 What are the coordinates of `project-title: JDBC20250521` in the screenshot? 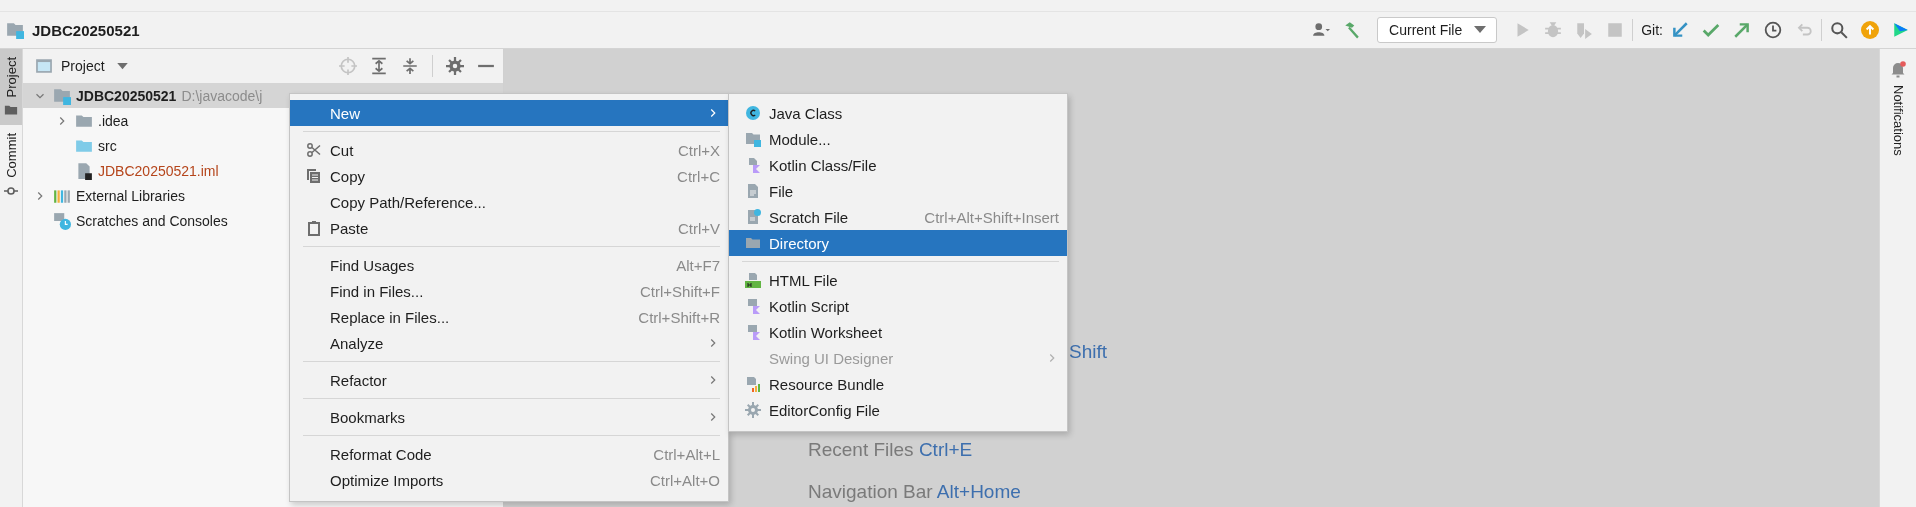 It's located at (86, 30).